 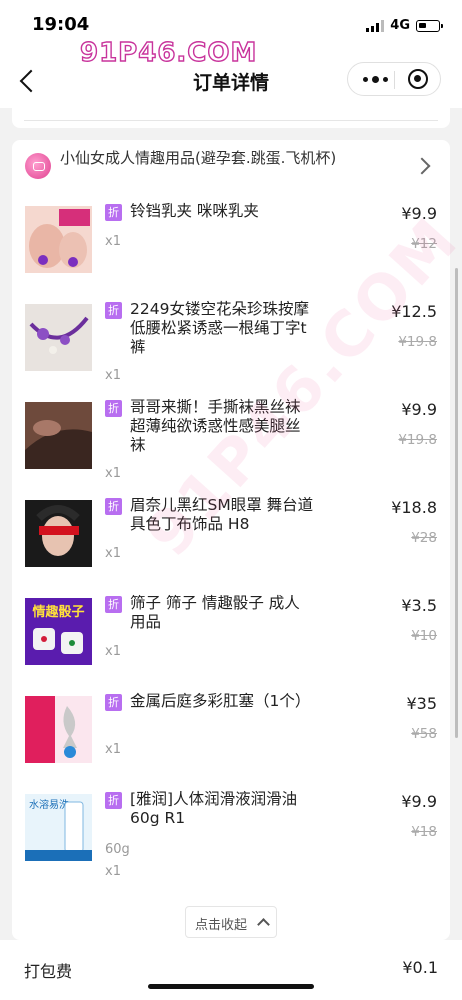 I want to click on more-dots-icon, so click(x=375, y=79).